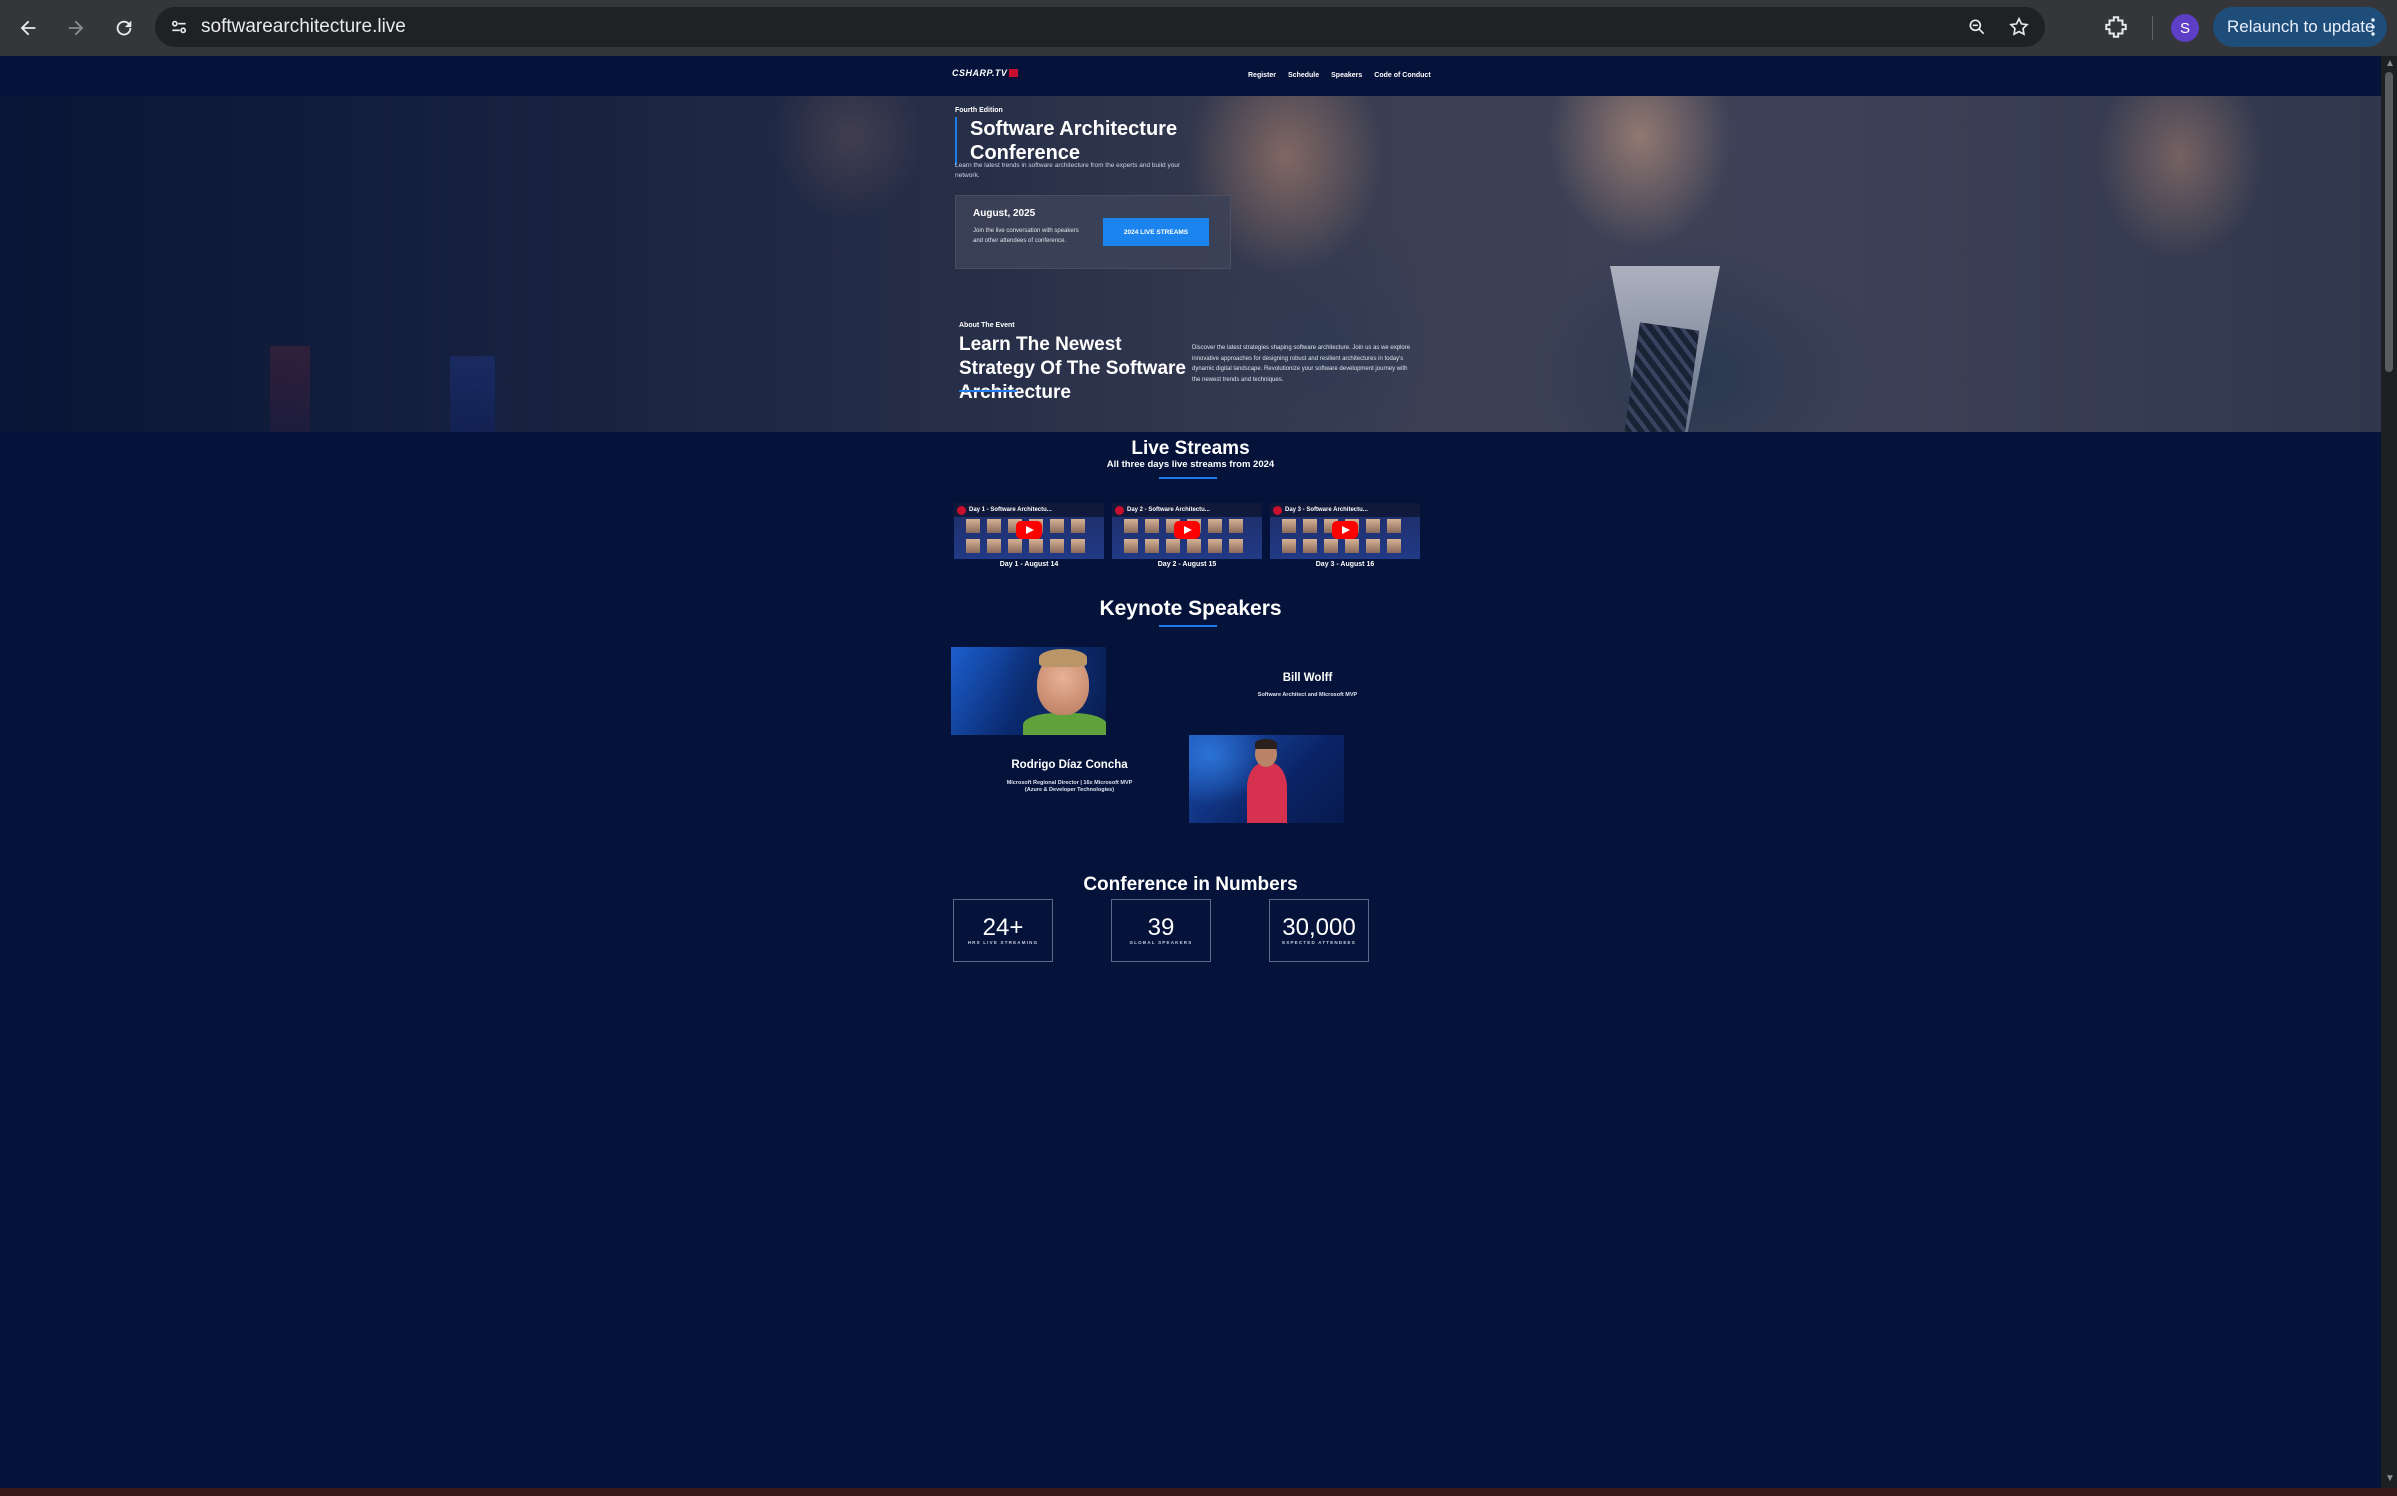 The image size is (2397, 1496). I want to click on profile-avatar: S, so click(2185, 28).